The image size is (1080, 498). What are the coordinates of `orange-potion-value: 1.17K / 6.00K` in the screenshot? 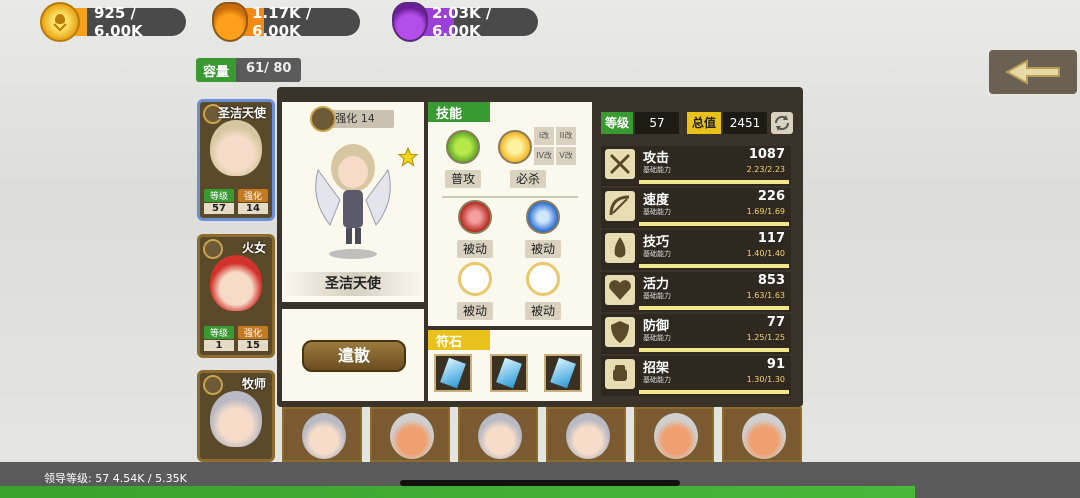 It's located at (282, 22).